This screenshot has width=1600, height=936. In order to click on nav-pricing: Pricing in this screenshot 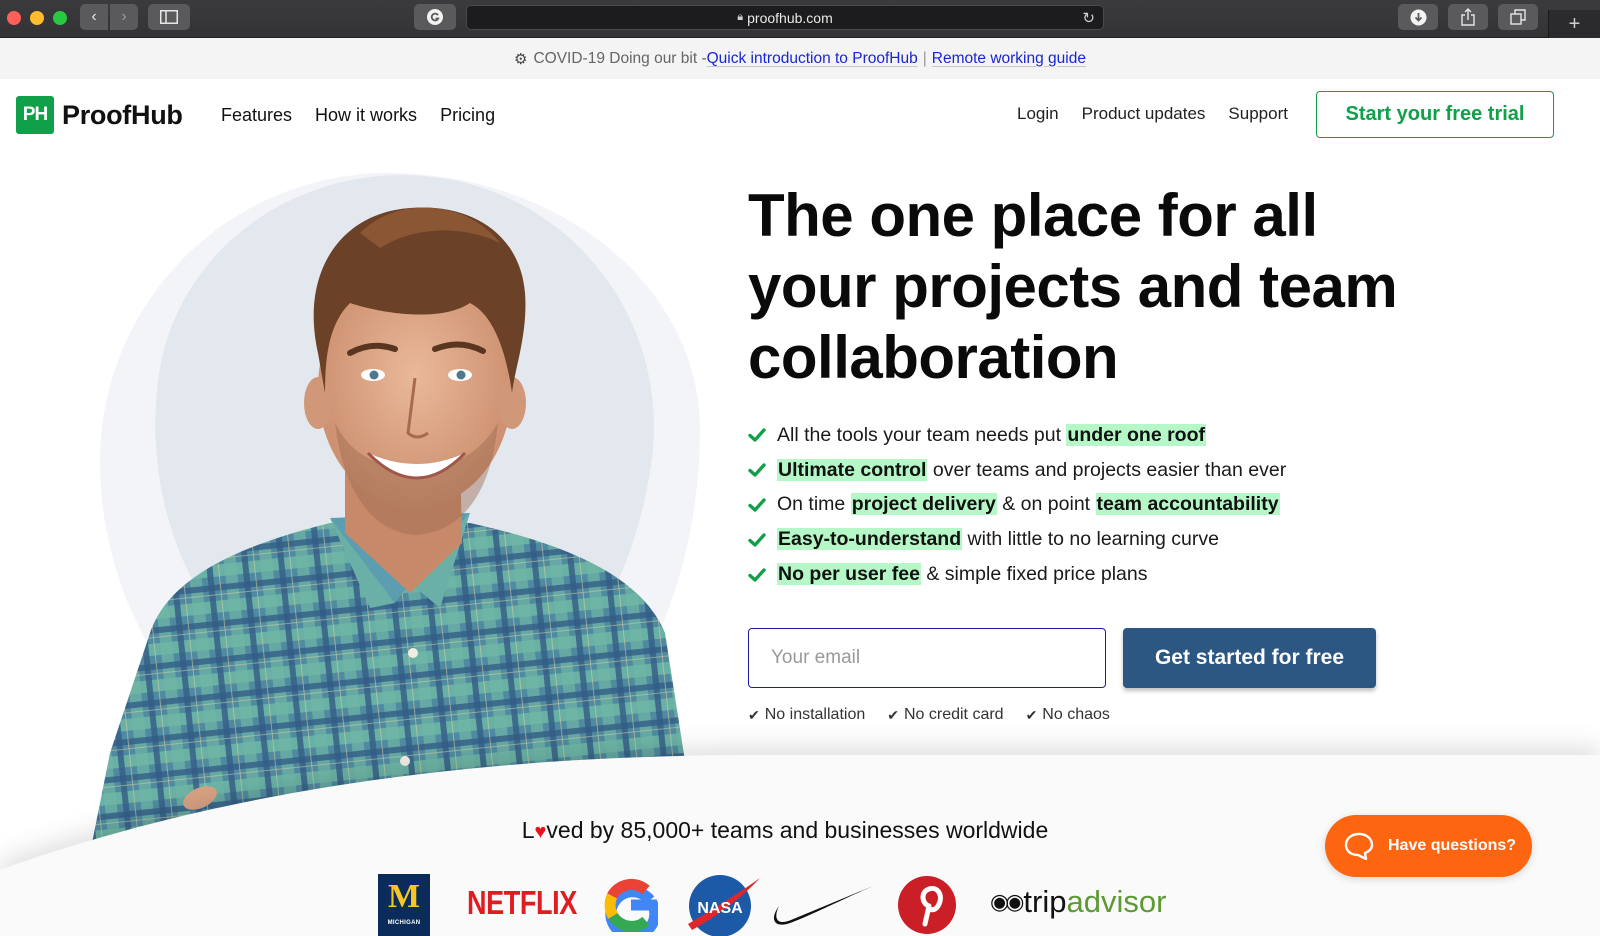, I will do `click(467, 115)`.